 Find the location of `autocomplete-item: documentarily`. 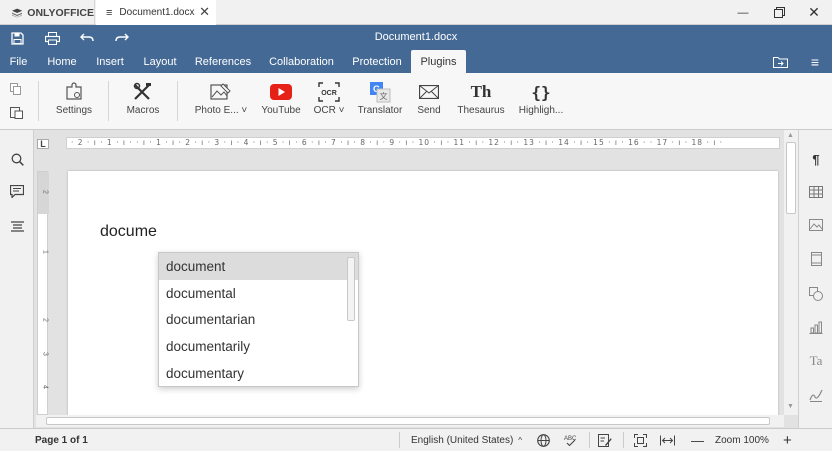

autocomplete-item: documentarily is located at coordinates (258, 346).